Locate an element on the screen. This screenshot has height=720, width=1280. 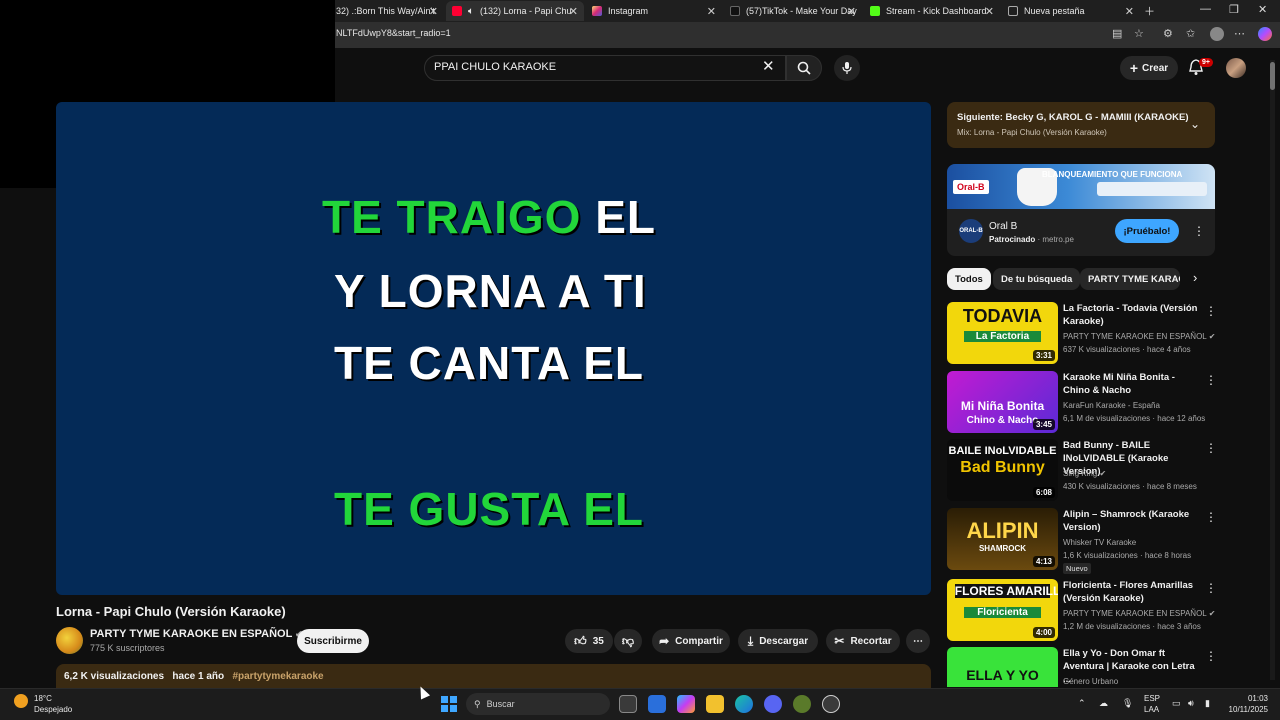
voice-search-button is located at coordinates (847, 68).